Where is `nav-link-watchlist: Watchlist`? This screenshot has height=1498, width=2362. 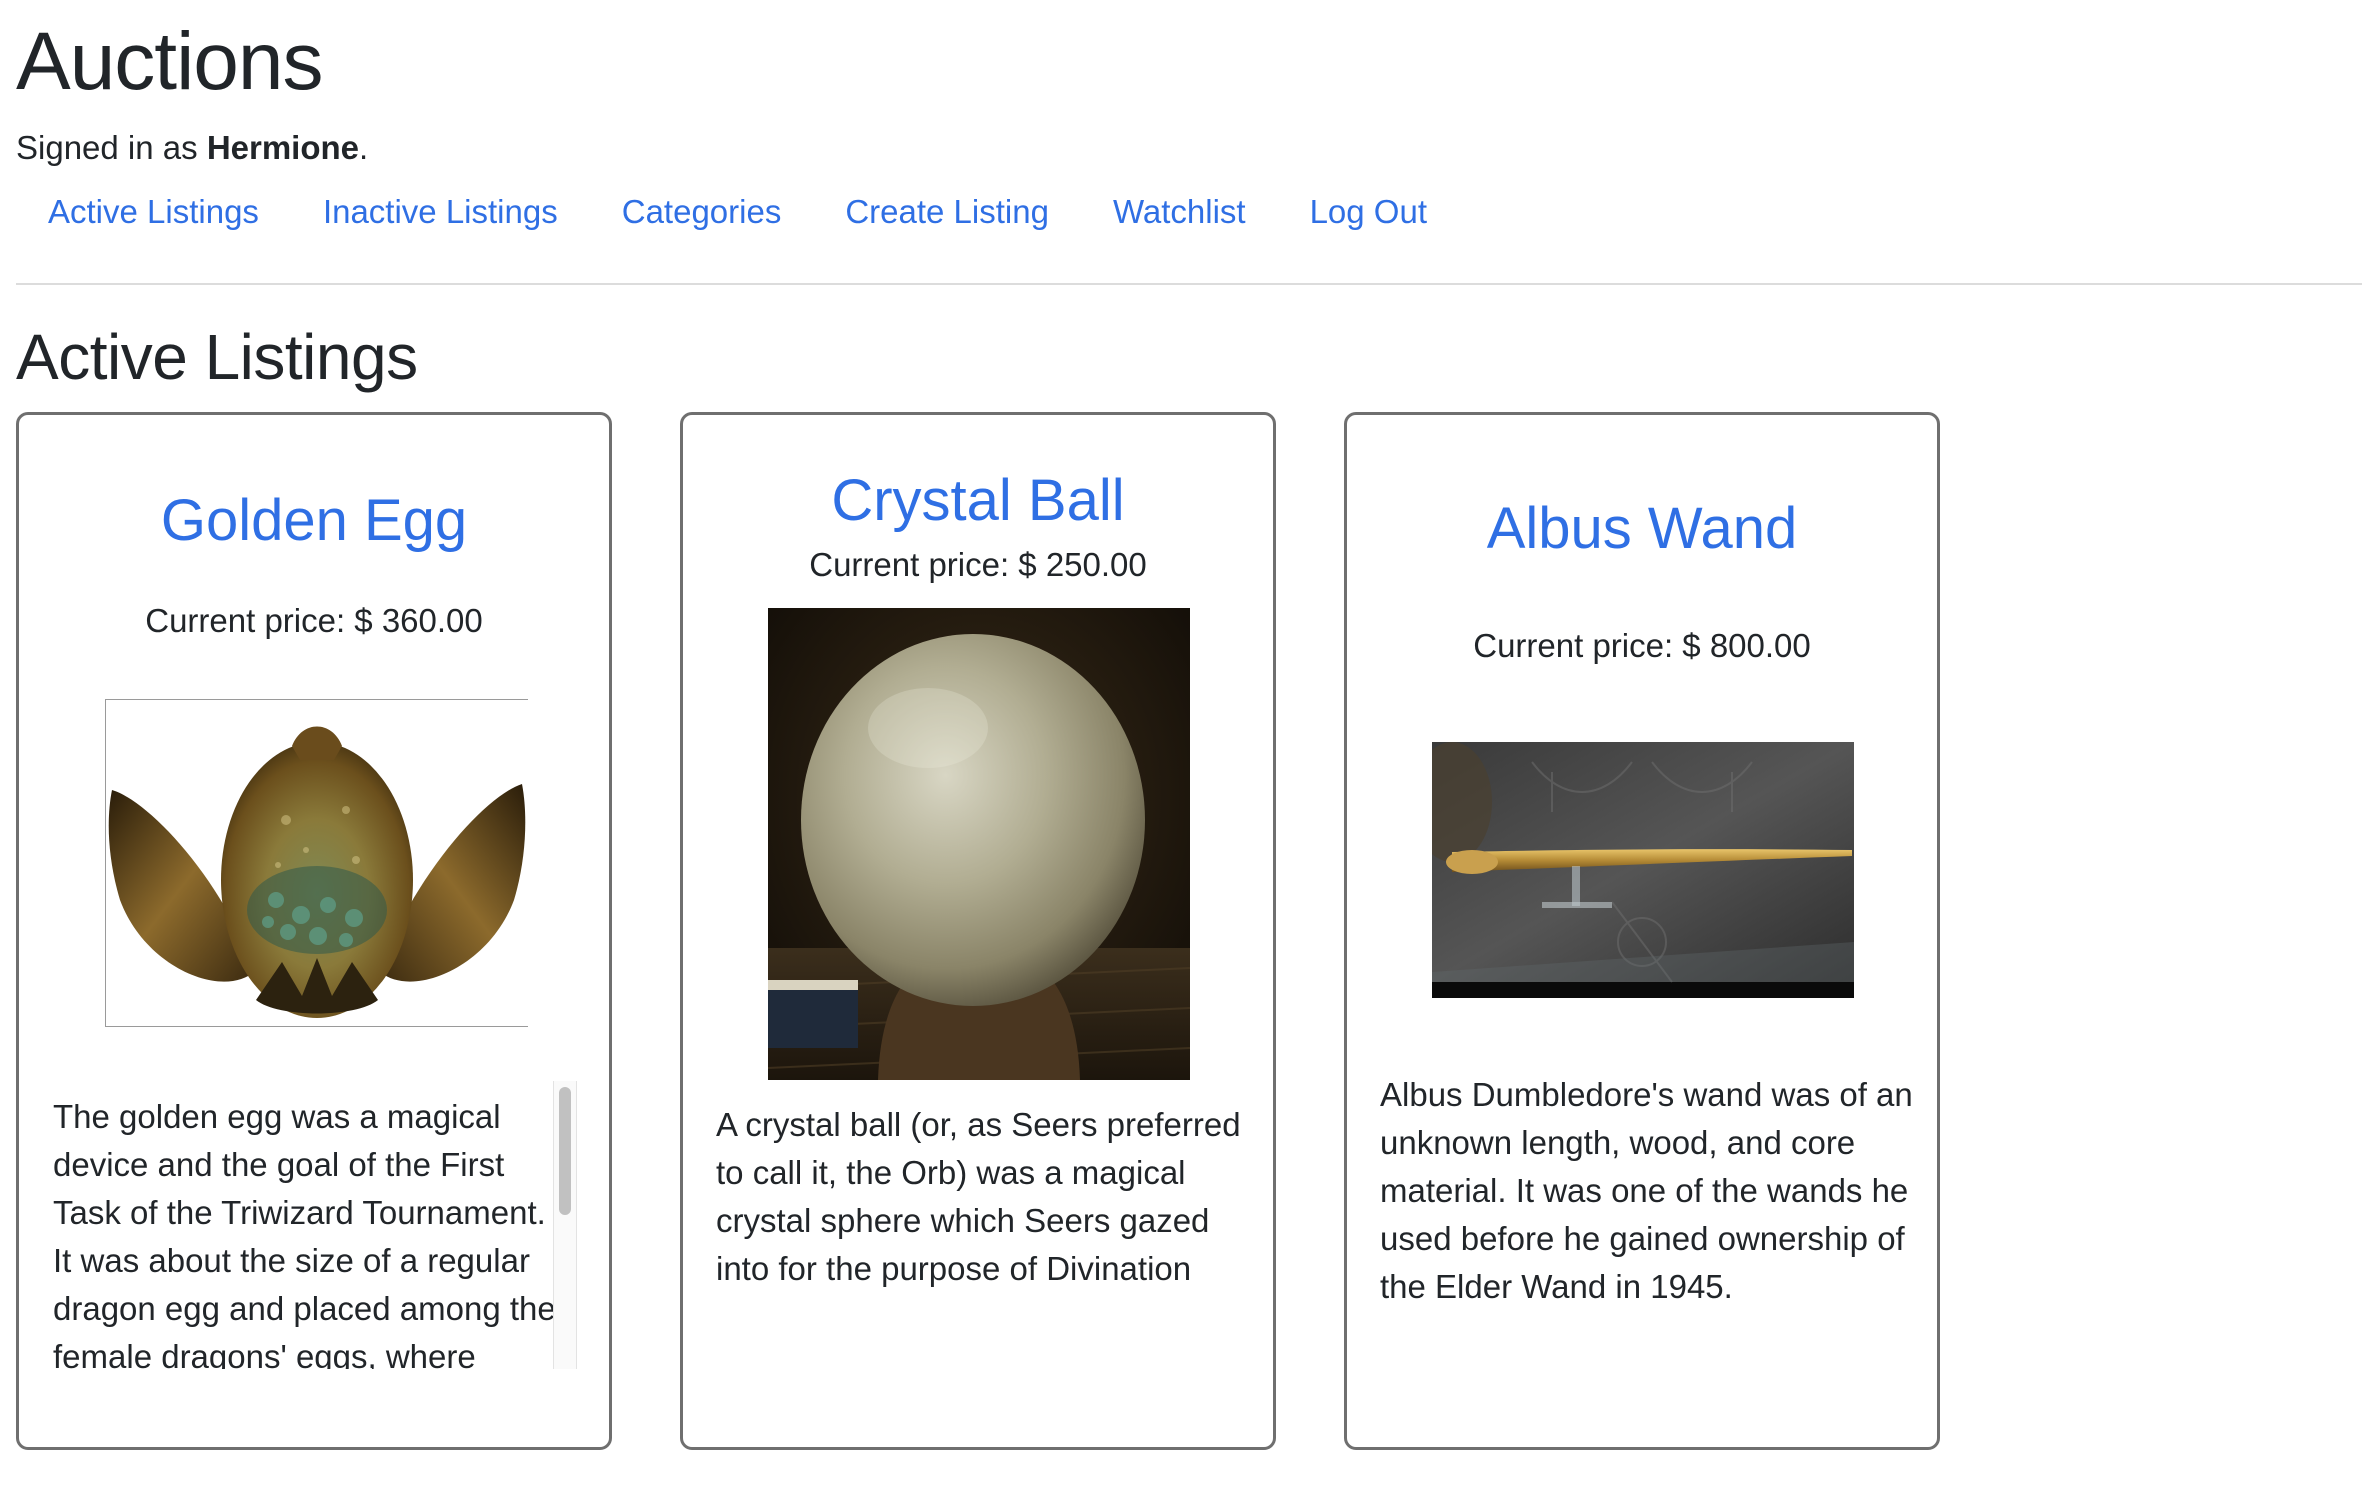
nav-link-watchlist: Watchlist is located at coordinates (1179, 212).